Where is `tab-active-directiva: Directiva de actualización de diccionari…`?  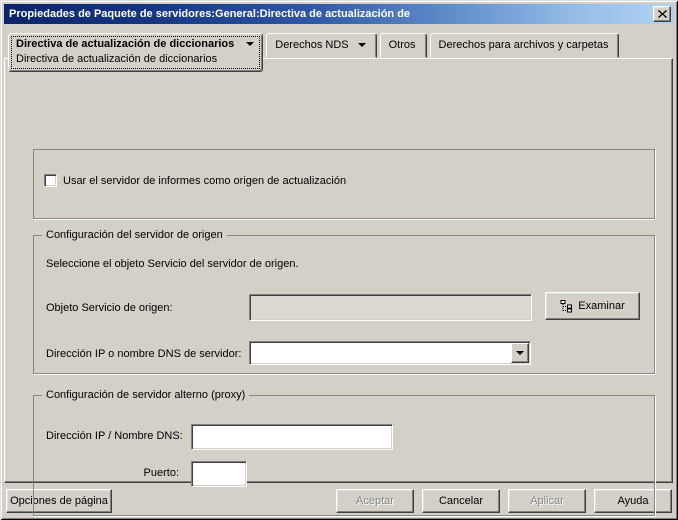
tab-active-directiva: Directiva de actualización de diccionari… is located at coordinates (136, 52).